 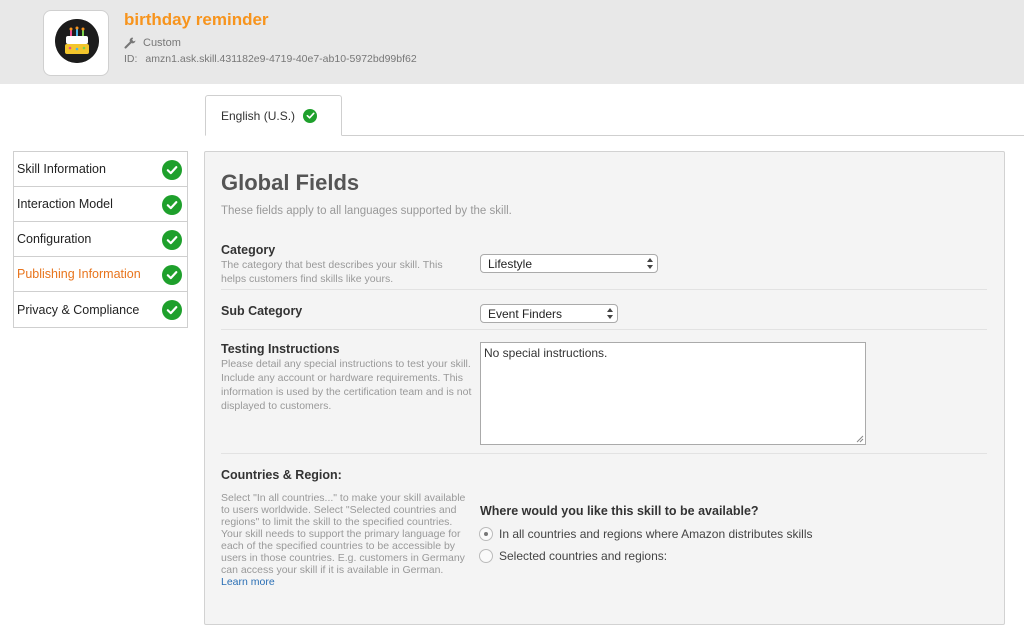 I want to click on resize-grip-icon, so click(x=860, y=439).